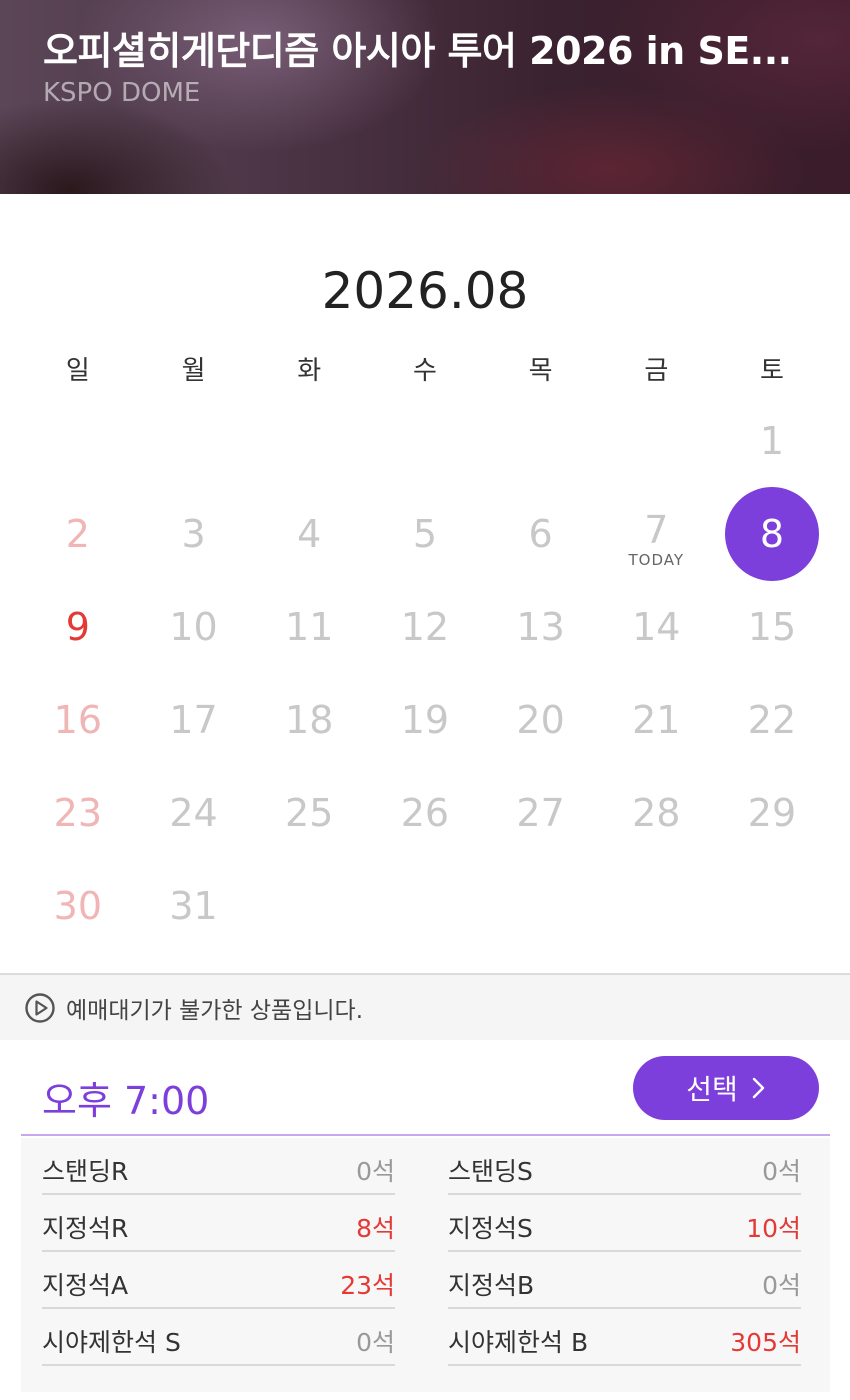 The height and width of the screenshot is (1400, 850). I want to click on calendar-day-23: 23, so click(78, 812).